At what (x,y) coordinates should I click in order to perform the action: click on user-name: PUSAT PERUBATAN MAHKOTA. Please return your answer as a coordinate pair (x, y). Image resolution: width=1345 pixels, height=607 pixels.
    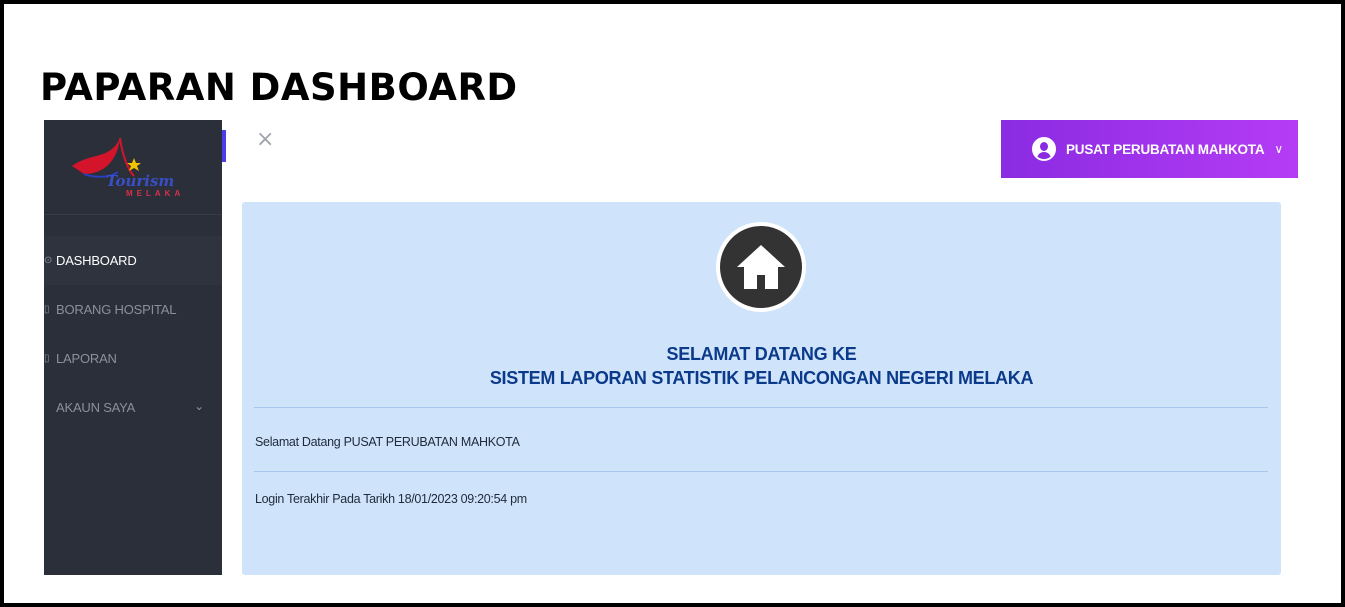
    Looking at the image, I should click on (1165, 149).